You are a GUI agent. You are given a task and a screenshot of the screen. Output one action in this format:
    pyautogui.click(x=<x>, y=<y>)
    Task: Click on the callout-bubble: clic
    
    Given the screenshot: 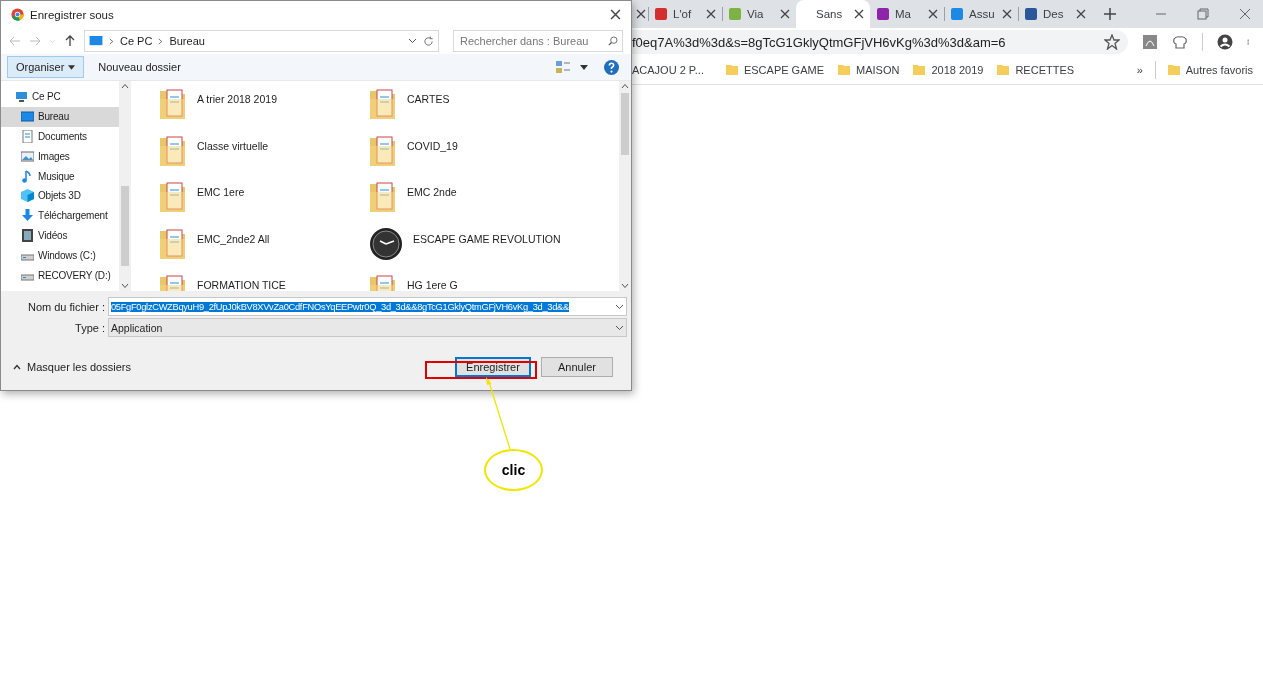 What is the action you would take?
    pyautogui.click(x=513, y=470)
    